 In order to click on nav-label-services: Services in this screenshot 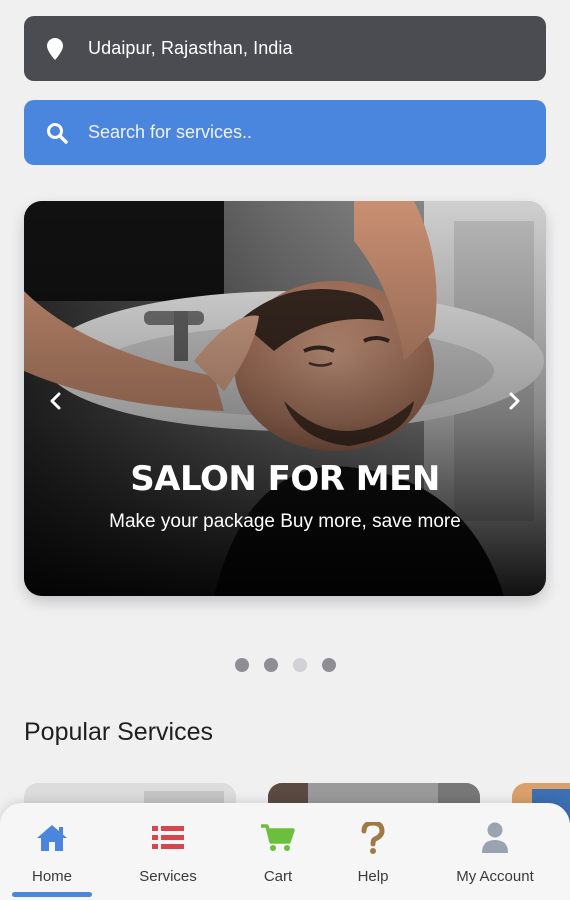, I will do `click(168, 876)`.